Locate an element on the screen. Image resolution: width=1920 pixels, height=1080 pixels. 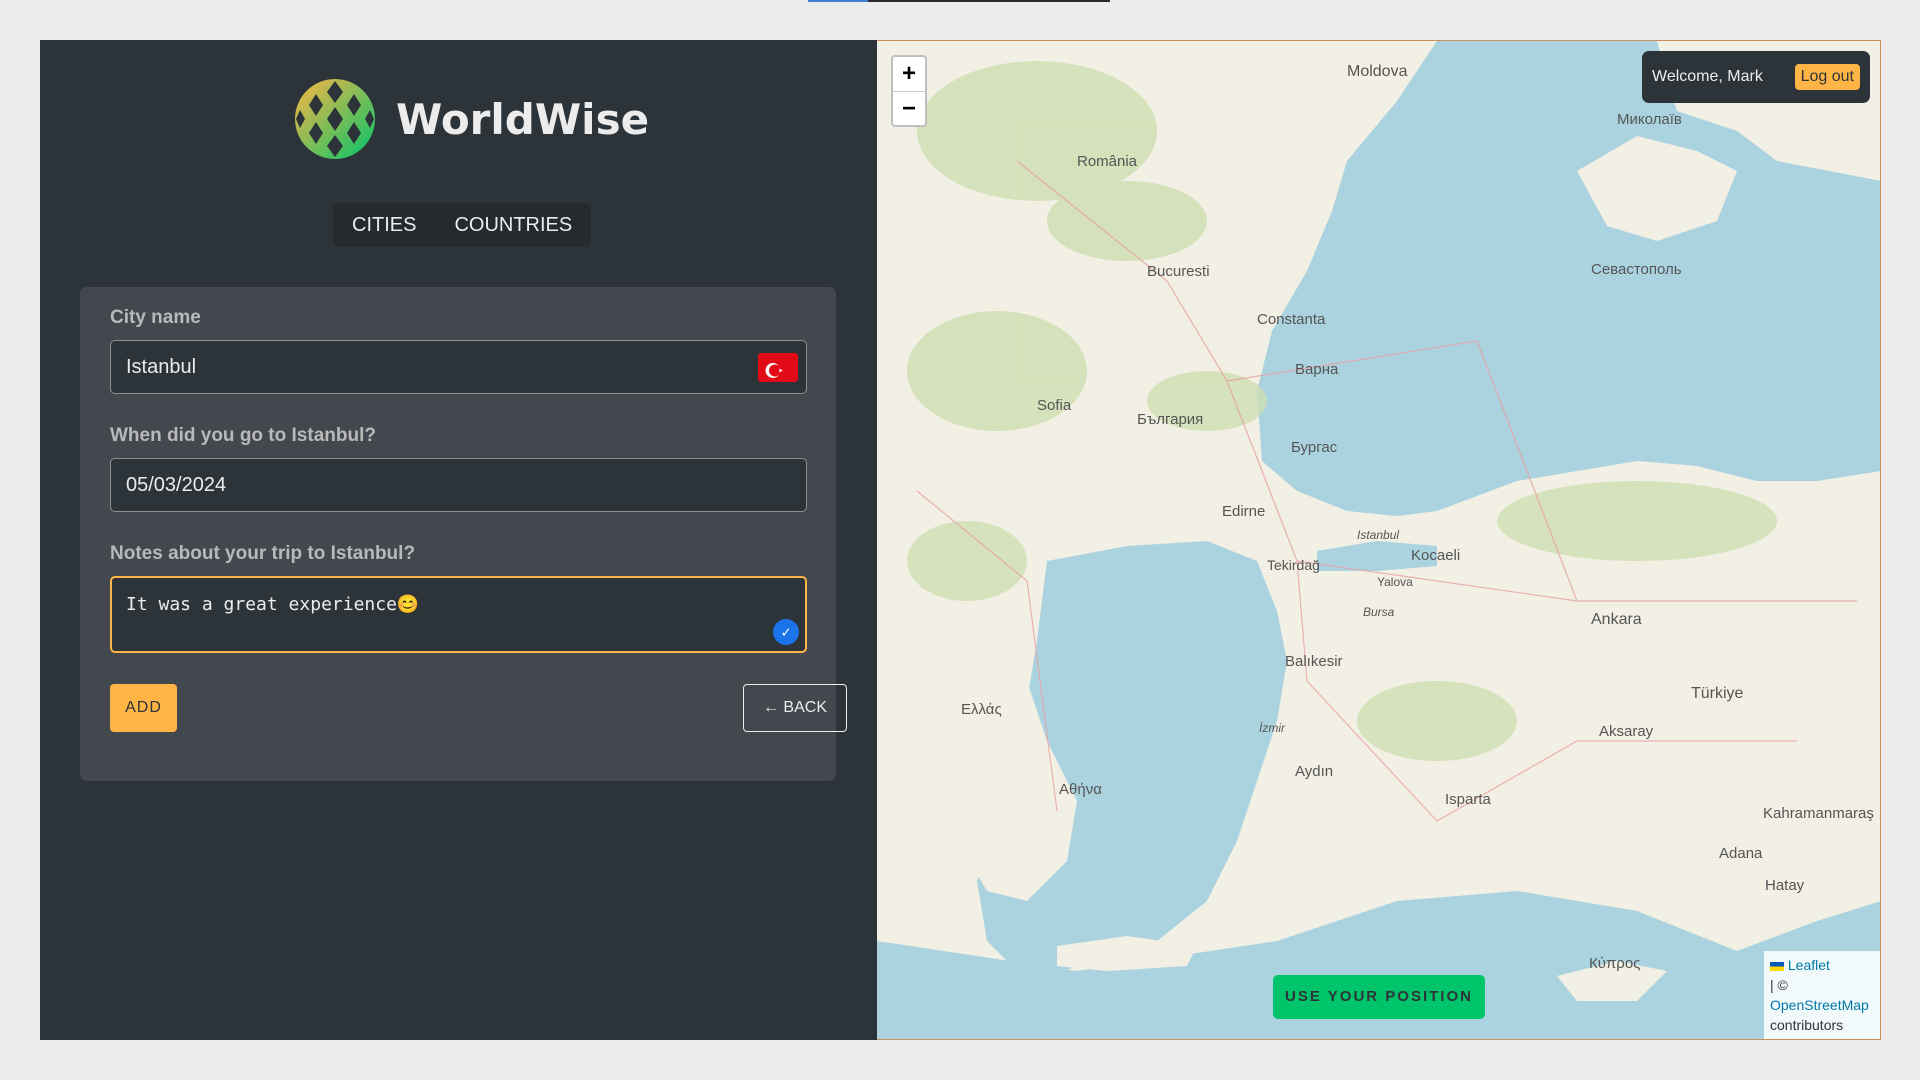
notes-textarea: It was a great experience😊 ✓ is located at coordinates (458, 614).